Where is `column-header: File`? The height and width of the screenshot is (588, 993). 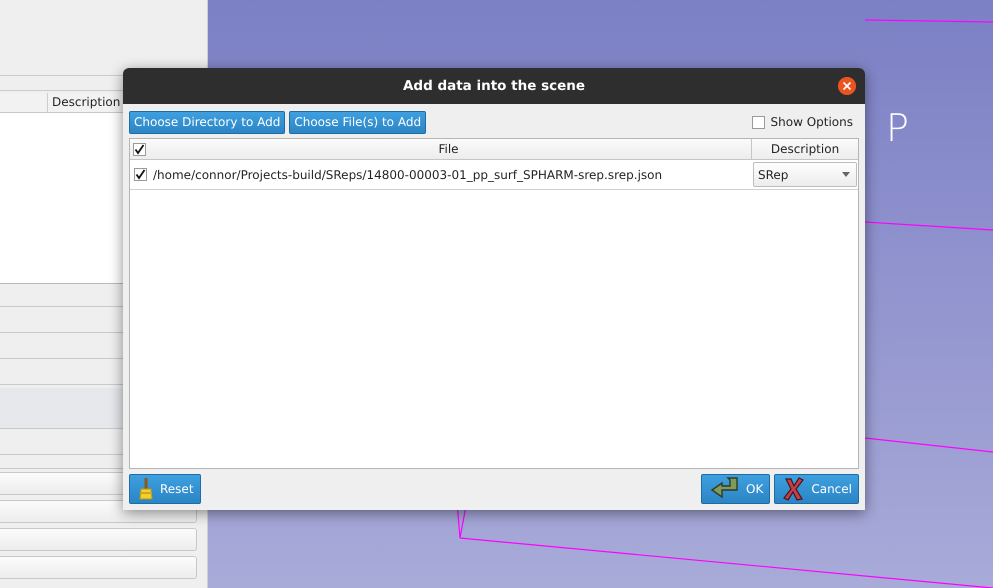 column-header: File is located at coordinates (448, 149).